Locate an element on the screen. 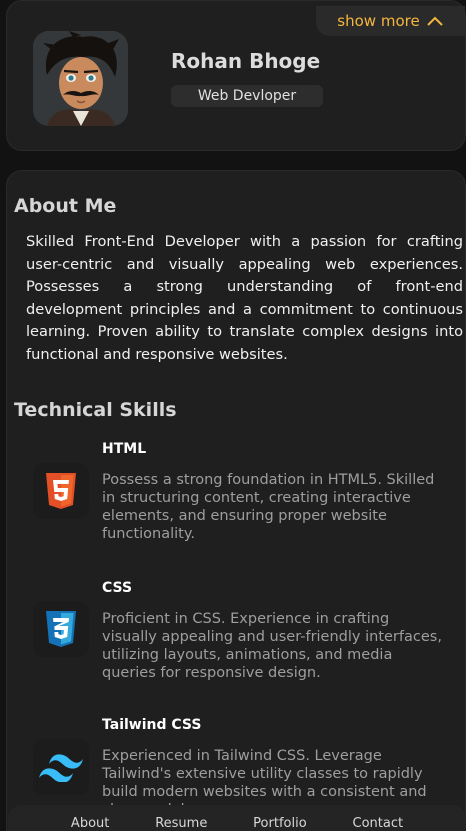 The image size is (466, 831). show-more-label: show more is located at coordinates (378, 21).